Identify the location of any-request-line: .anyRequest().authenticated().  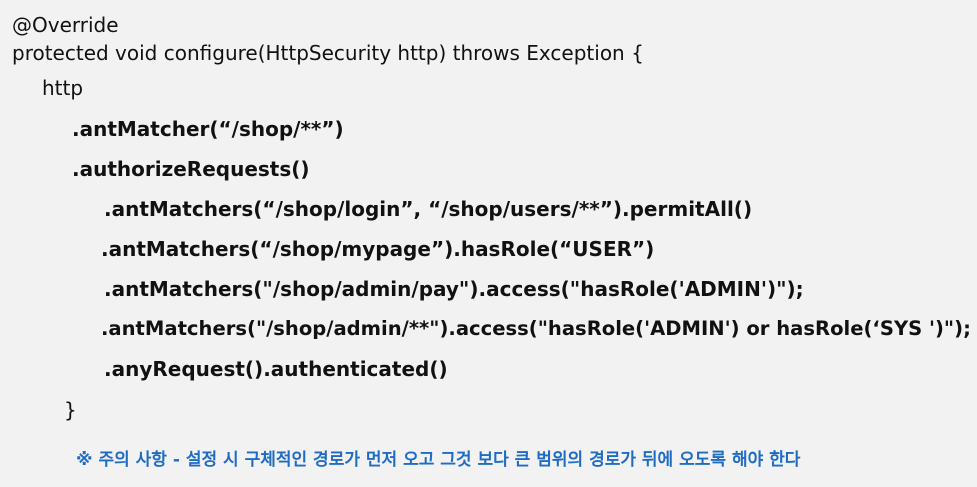
(276, 369).